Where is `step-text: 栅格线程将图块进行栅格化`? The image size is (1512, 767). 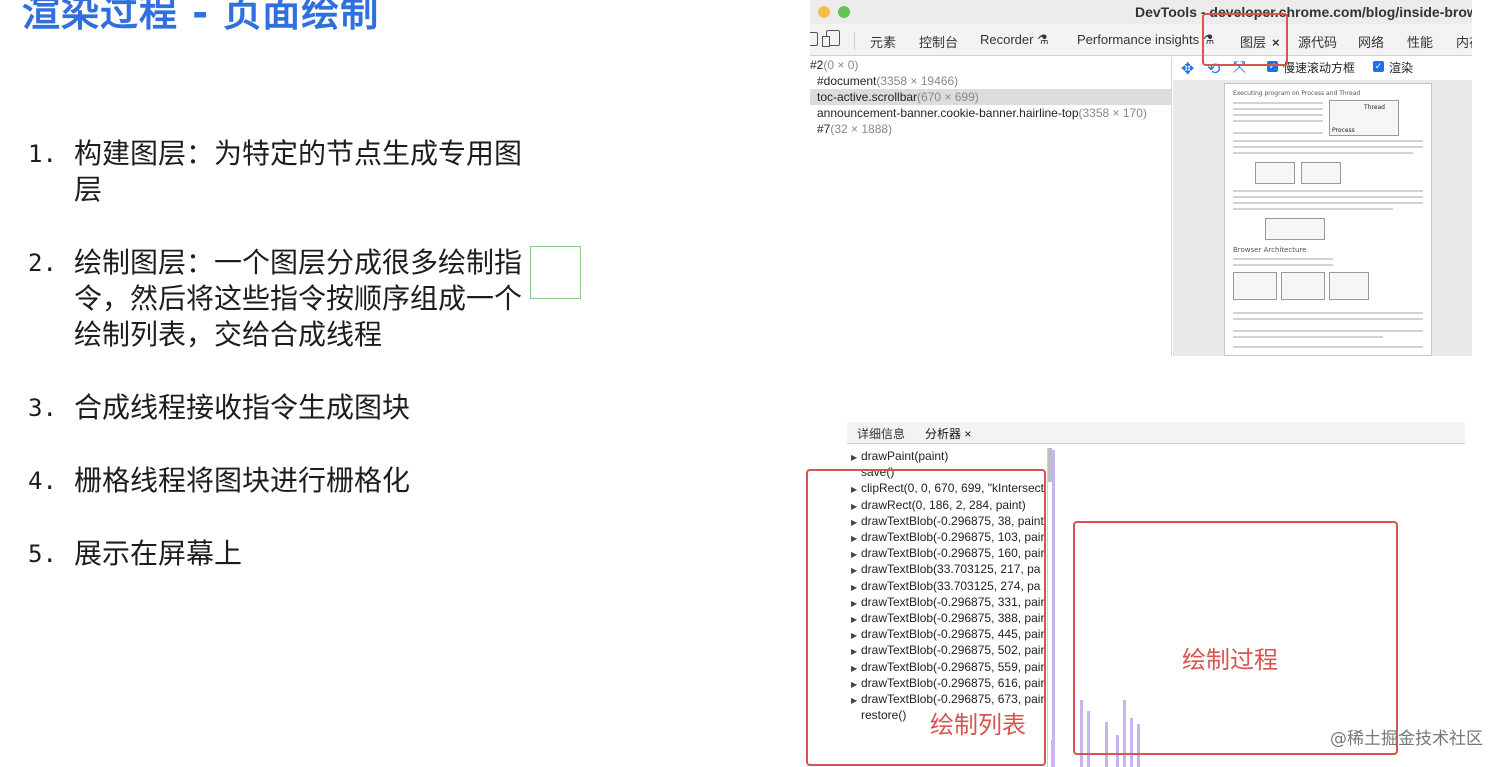 step-text: 栅格线程将图块进行栅格化 is located at coordinates (242, 480).